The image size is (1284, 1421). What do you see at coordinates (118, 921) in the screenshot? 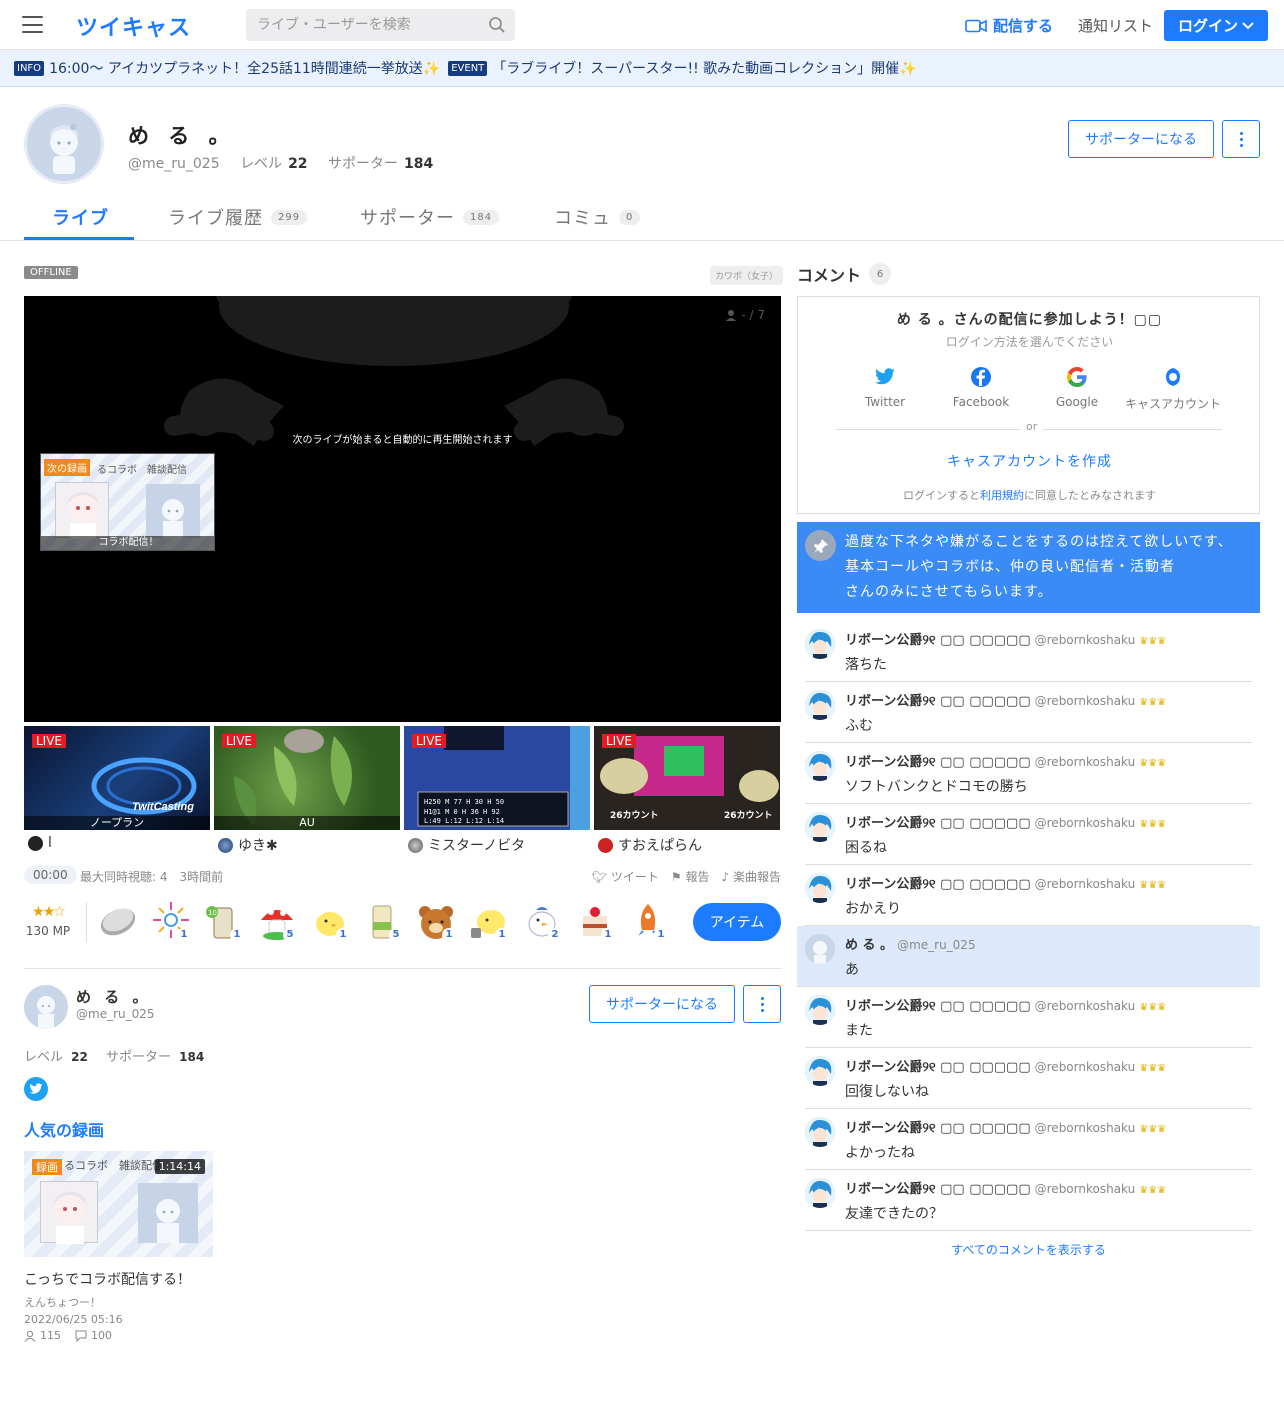
I see `coin-icon` at bounding box center [118, 921].